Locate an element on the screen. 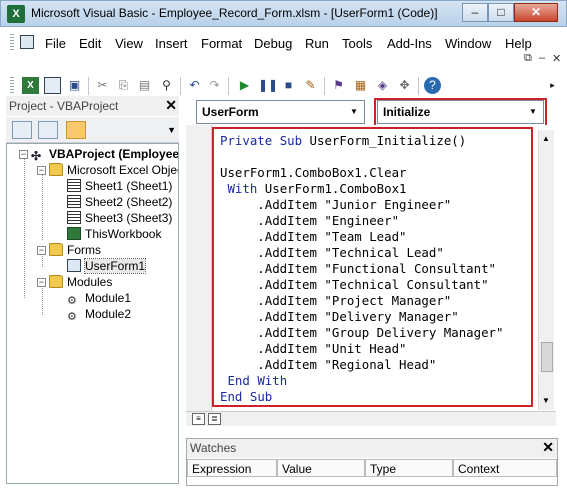 Image resolution: width=567 pixels, height=492 pixels. find-icon: ⚲ is located at coordinates (166, 85).